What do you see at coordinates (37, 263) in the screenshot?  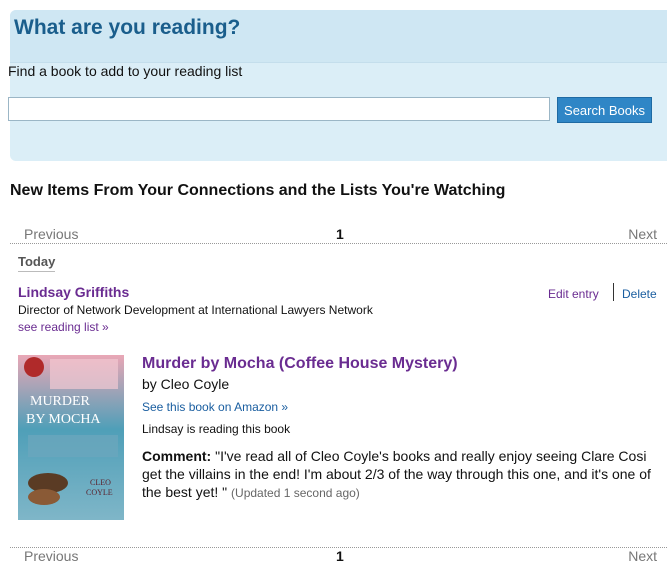 I see `day-label: Today` at bounding box center [37, 263].